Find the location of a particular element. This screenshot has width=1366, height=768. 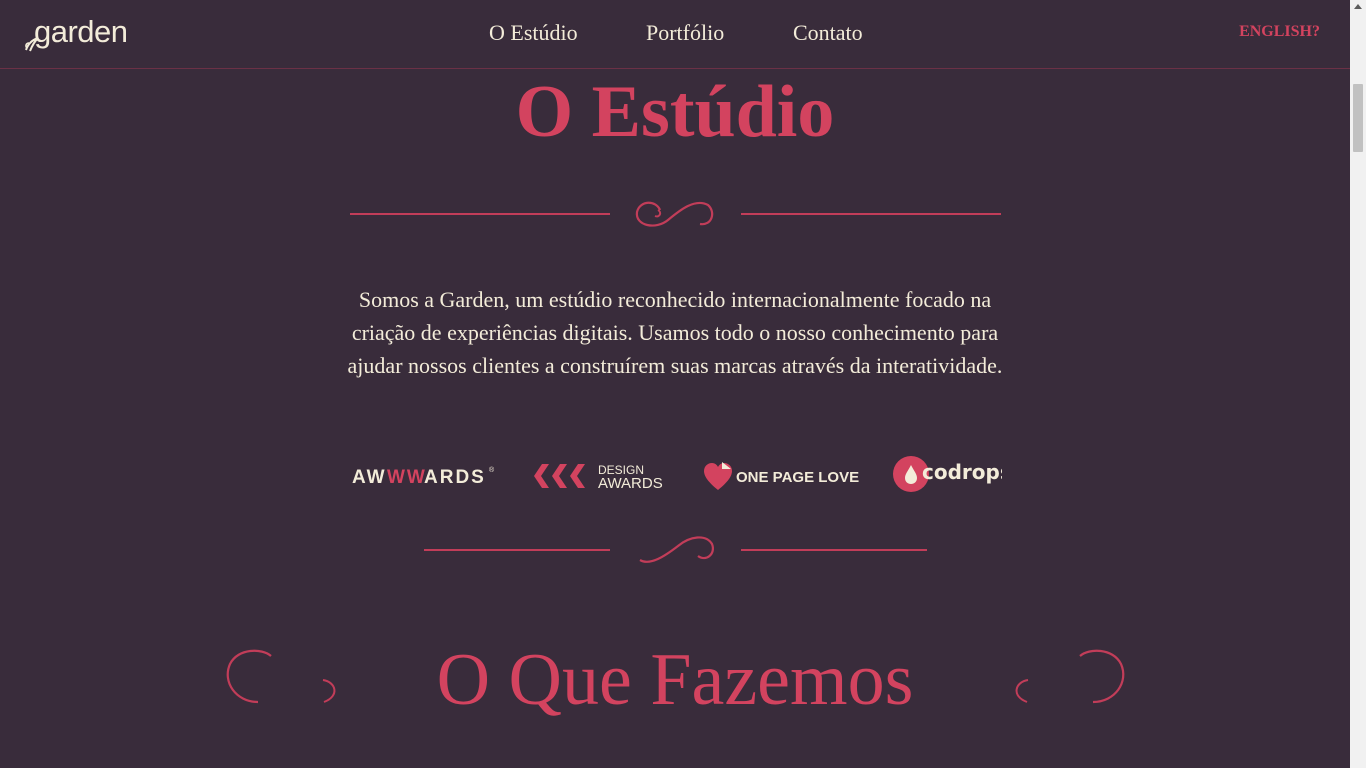

svg-text: ONE PAGE LOVE is located at coordinates (797, 477).